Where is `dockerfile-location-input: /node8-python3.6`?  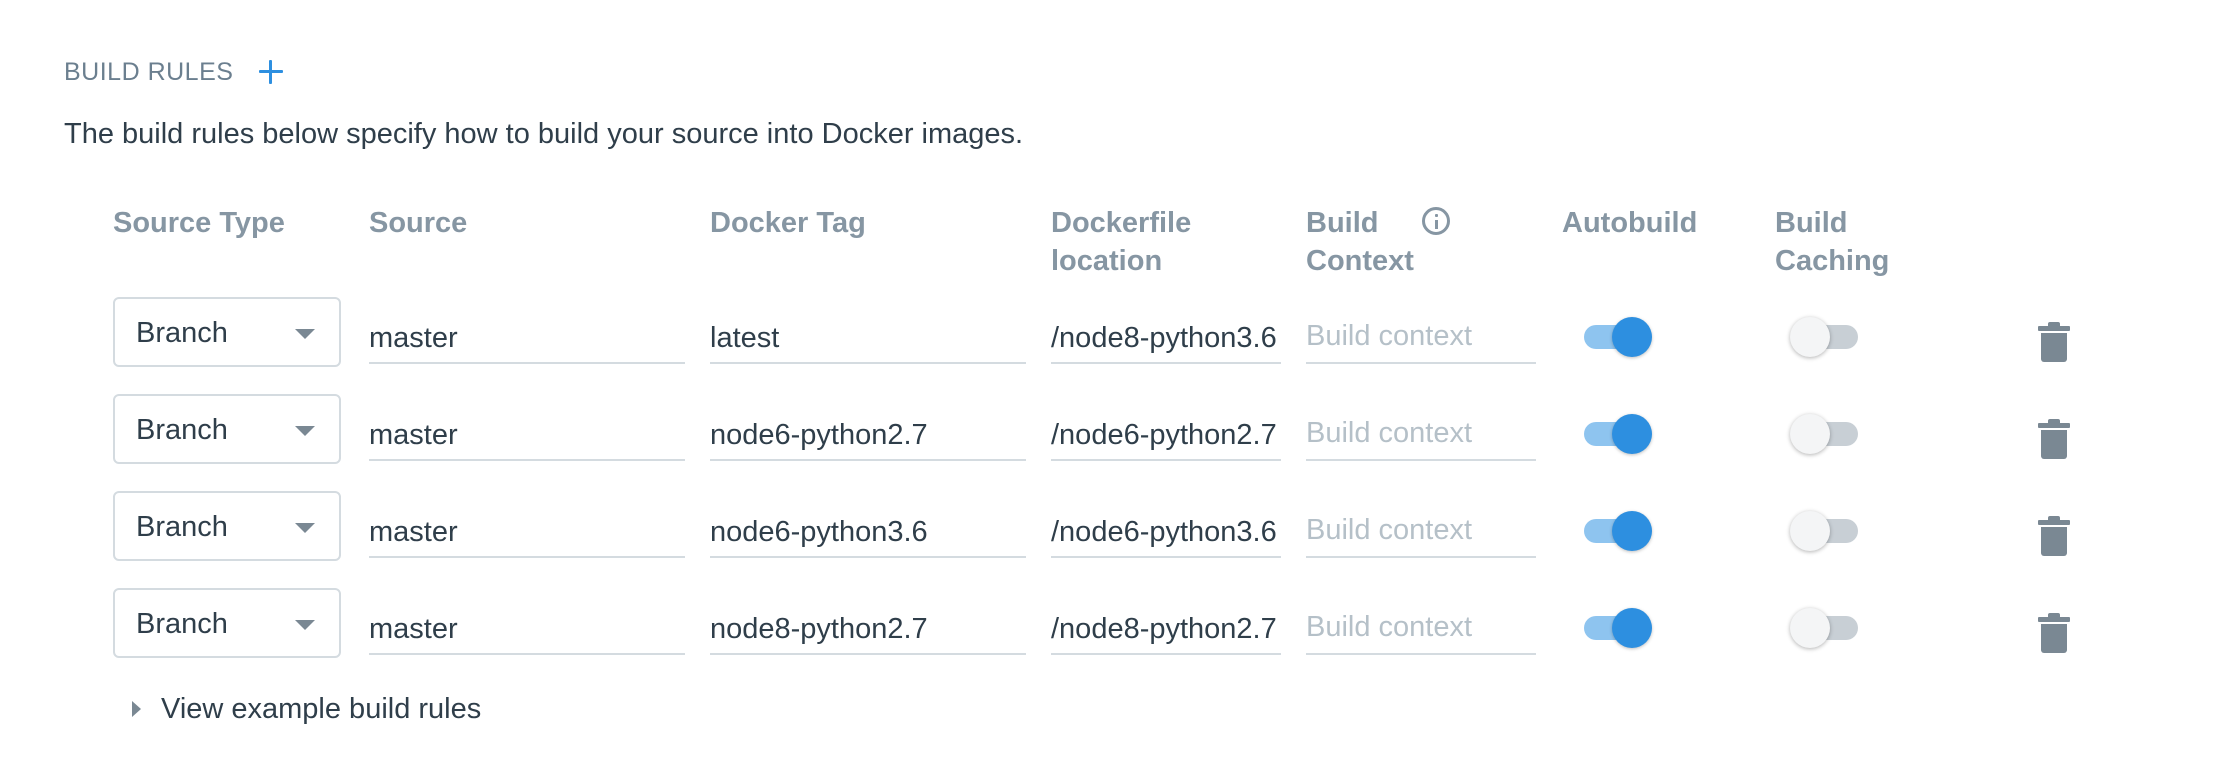 dockerfile-location-input: /node8-python3.6 is located at coordinates (1166, 335).